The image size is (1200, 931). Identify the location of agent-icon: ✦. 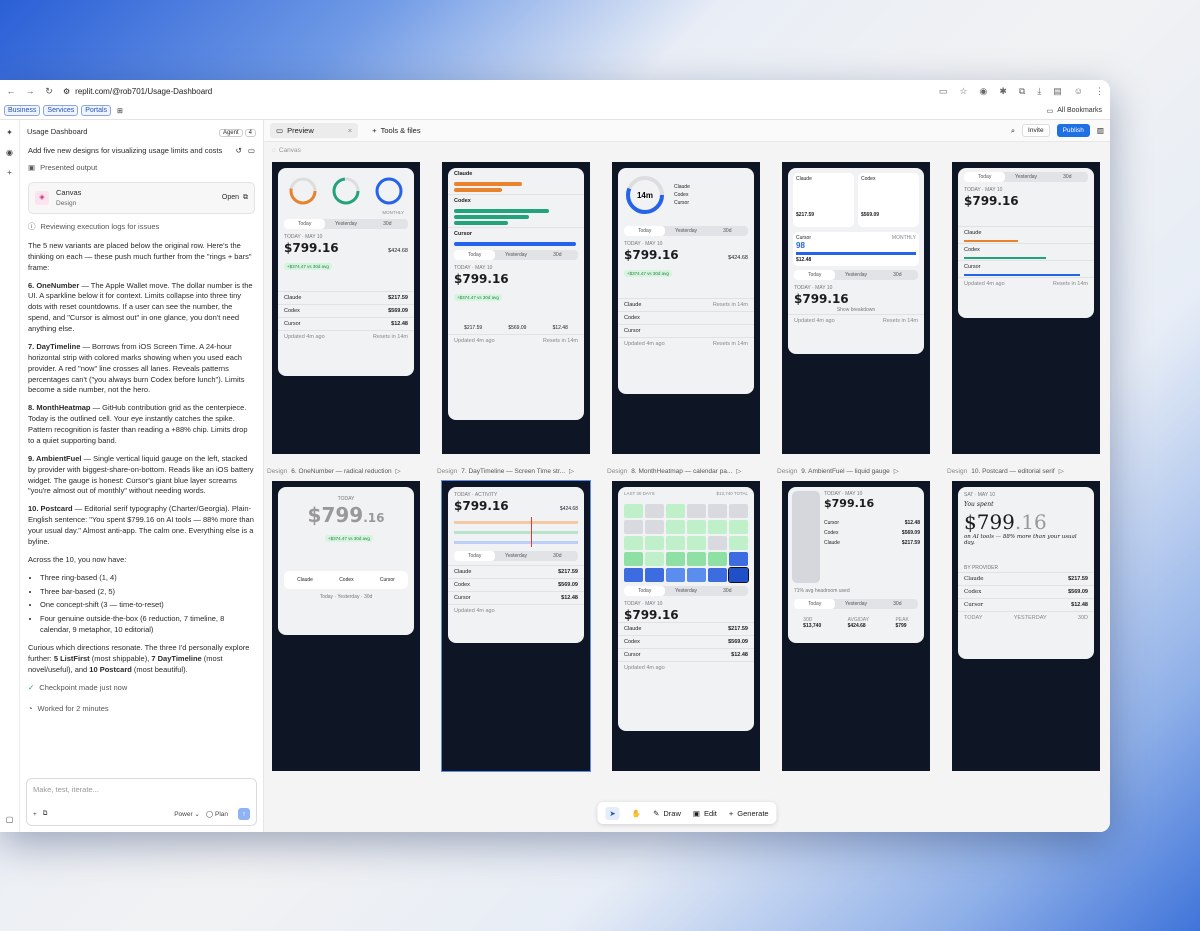
(9, 132).